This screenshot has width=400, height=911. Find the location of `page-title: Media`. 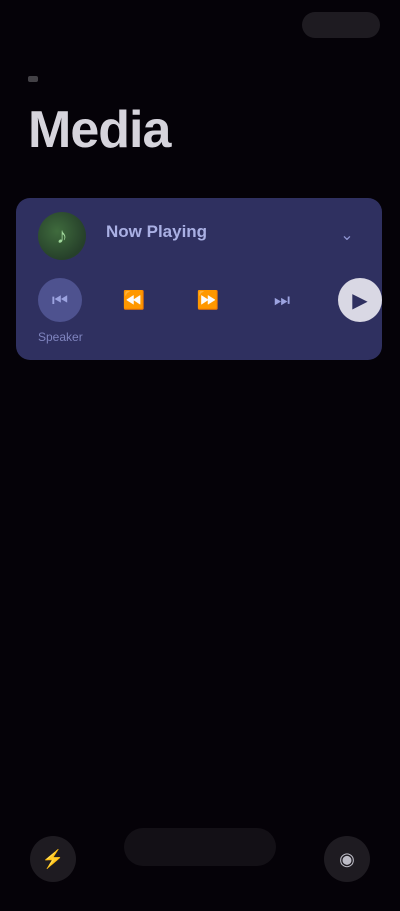

page-title: Media is located at coordinates (99, 130).